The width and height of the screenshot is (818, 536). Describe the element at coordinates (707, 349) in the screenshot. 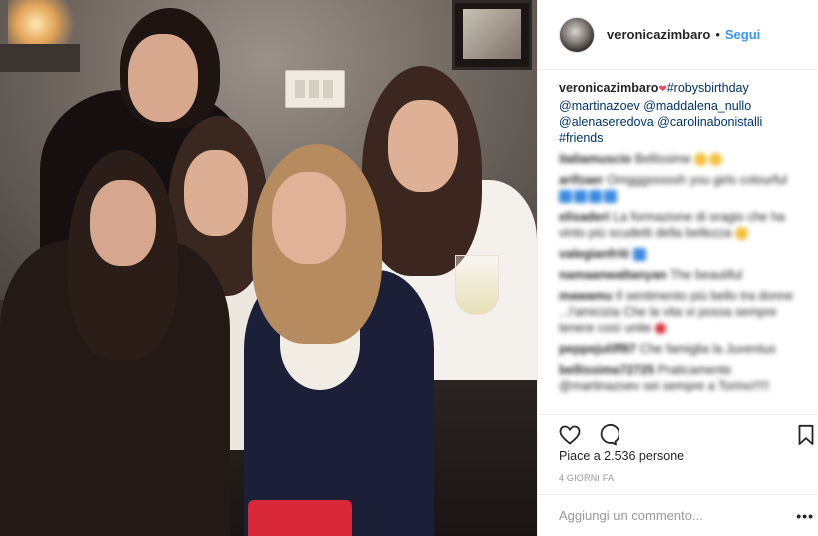

I see `comment-text: Che famiglia la Juventus` at that location.